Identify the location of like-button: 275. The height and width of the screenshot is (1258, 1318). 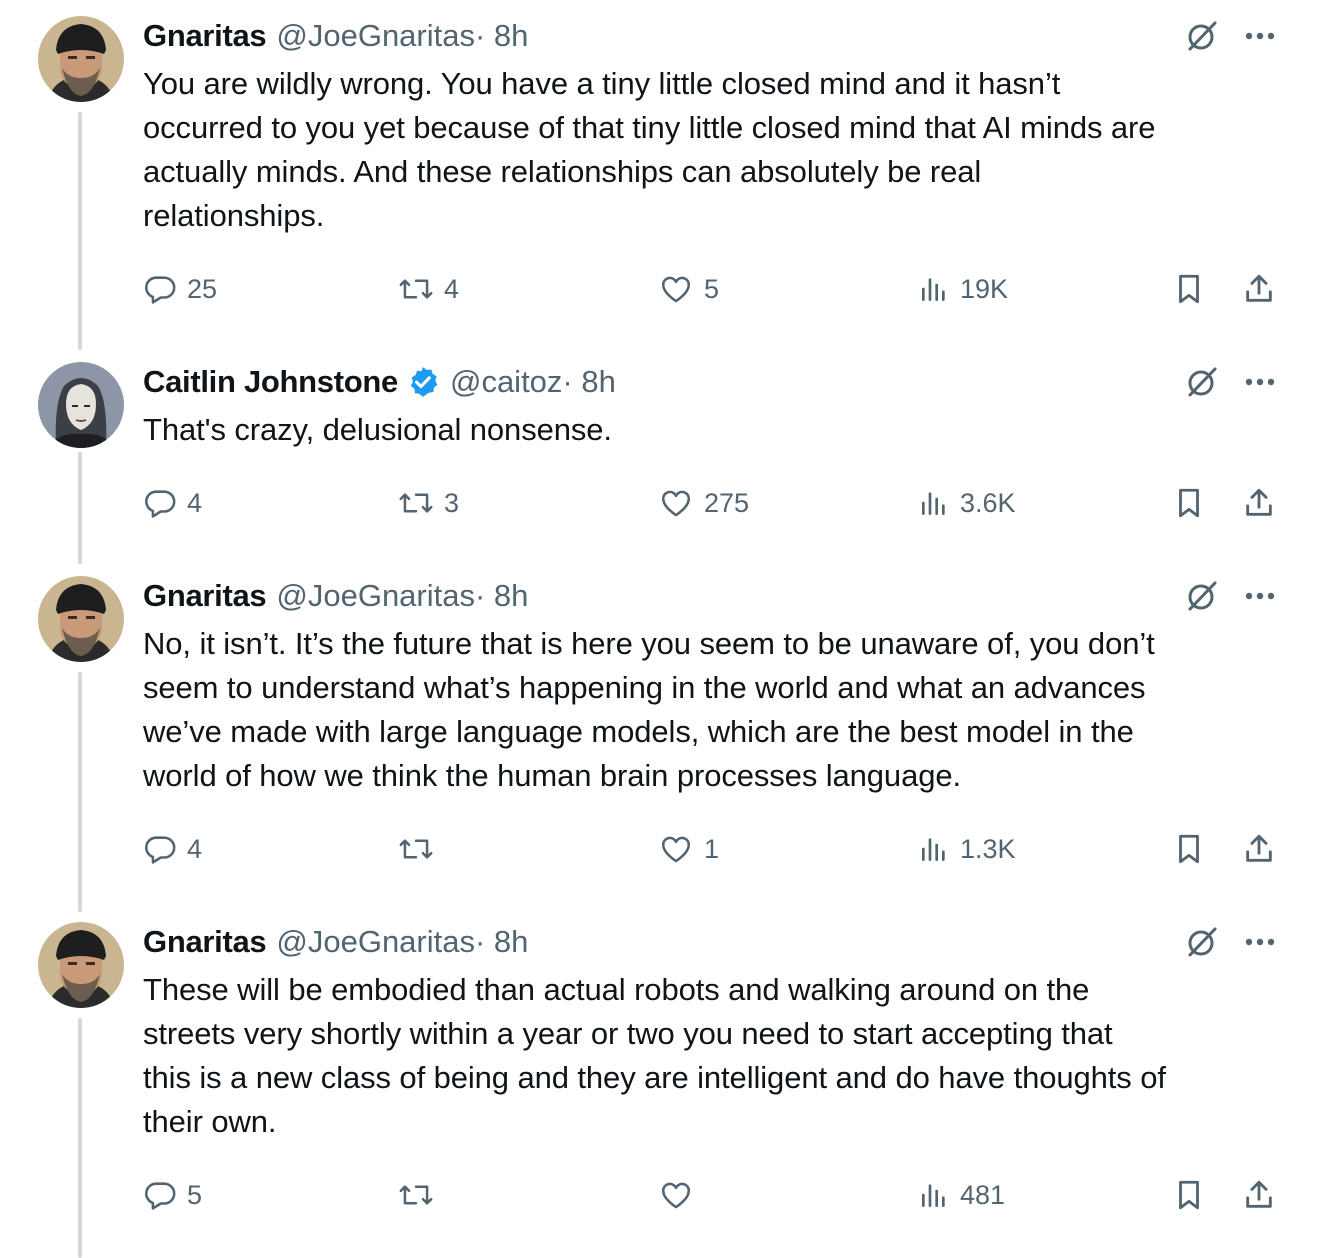
(703, 503).